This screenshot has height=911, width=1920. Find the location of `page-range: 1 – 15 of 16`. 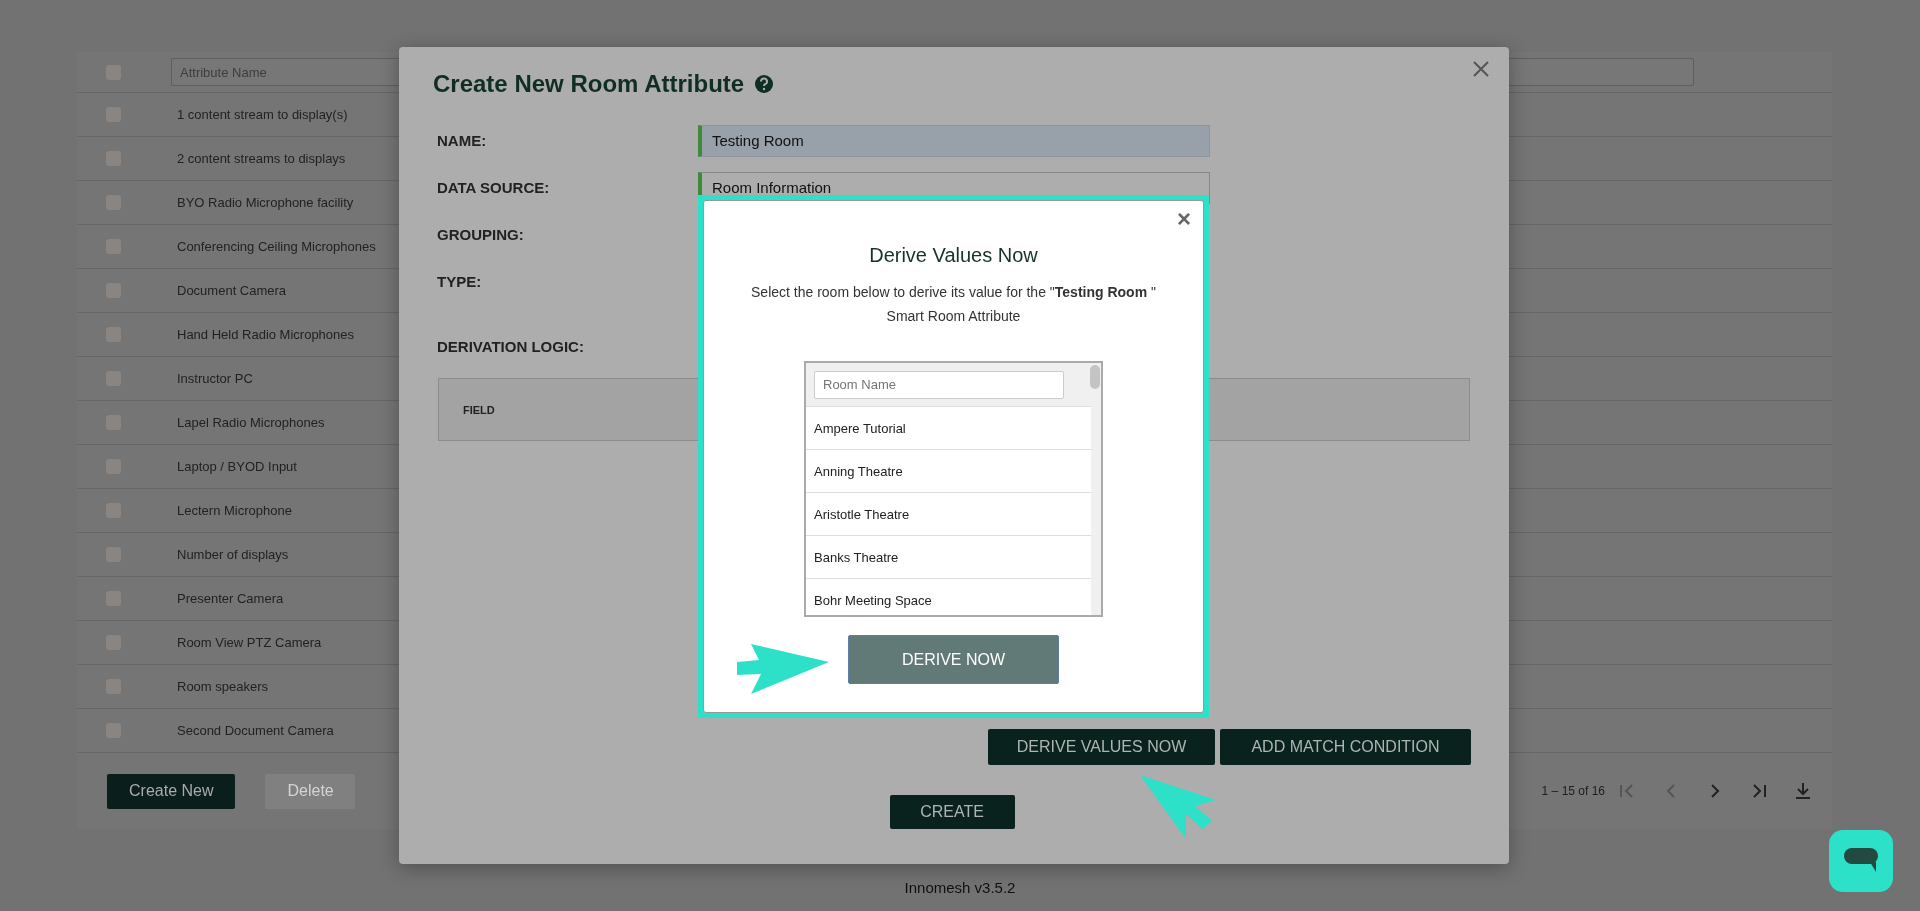

page-range: 1 – 15 of 16 is located at coordinates (1573, 791).